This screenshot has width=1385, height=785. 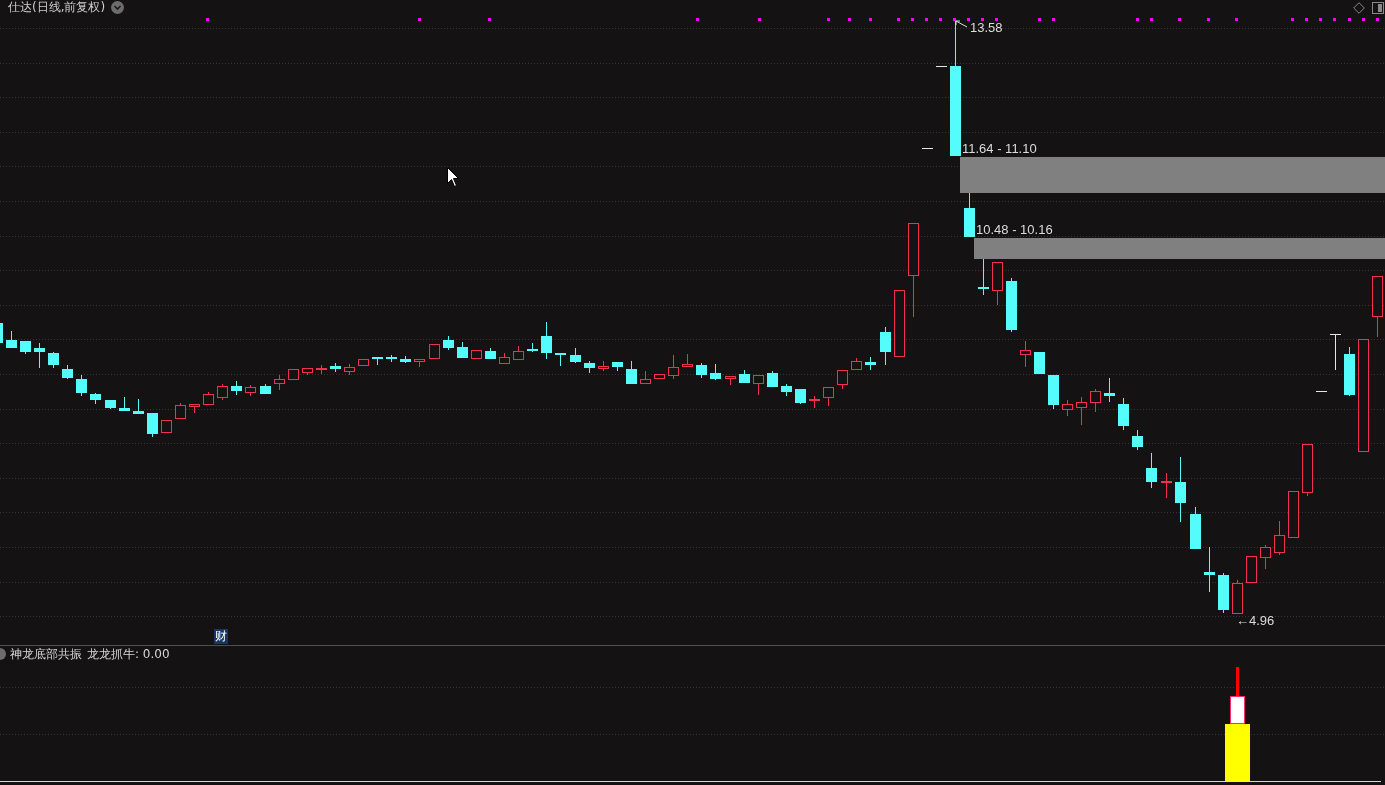 What do you see at coordinates (128, 654) in the screenshot?
I see `indicator-reading: 龙龙抓牛: 0.00` at bounding box center [128, 654].